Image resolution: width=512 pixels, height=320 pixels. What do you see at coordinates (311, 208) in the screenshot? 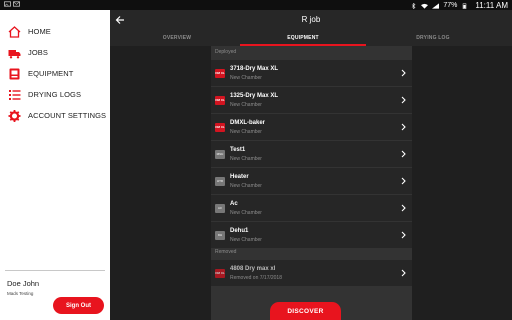
I see `list-item: AC Ac New Chamber` at bounding box center [311, 208].